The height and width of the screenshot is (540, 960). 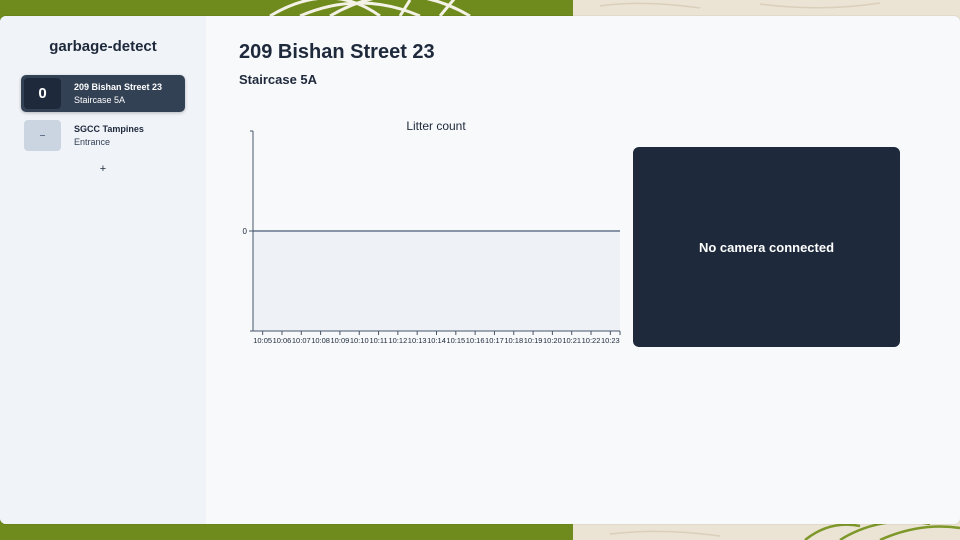 I want to click on location-item-tampines: – SGCC Tampines Entrance, so click(x=103, y=135).